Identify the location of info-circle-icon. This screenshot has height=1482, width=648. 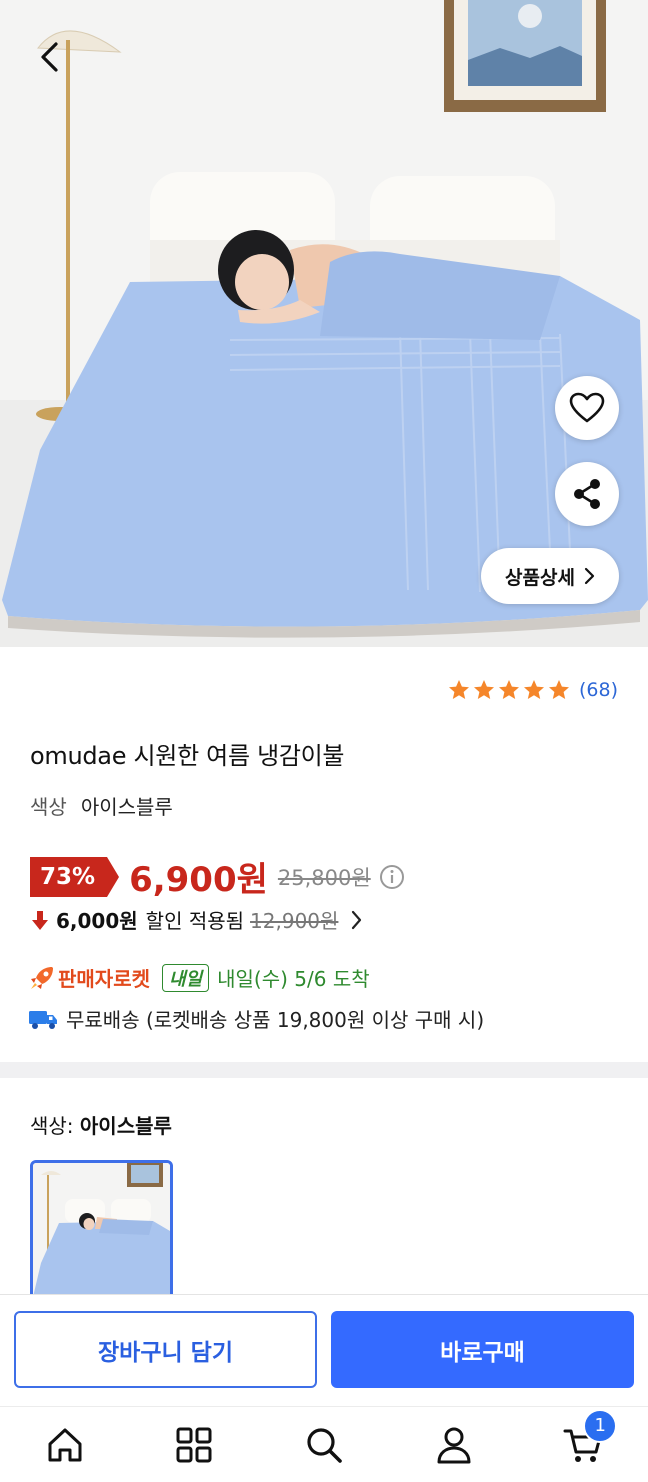
(391, 876).